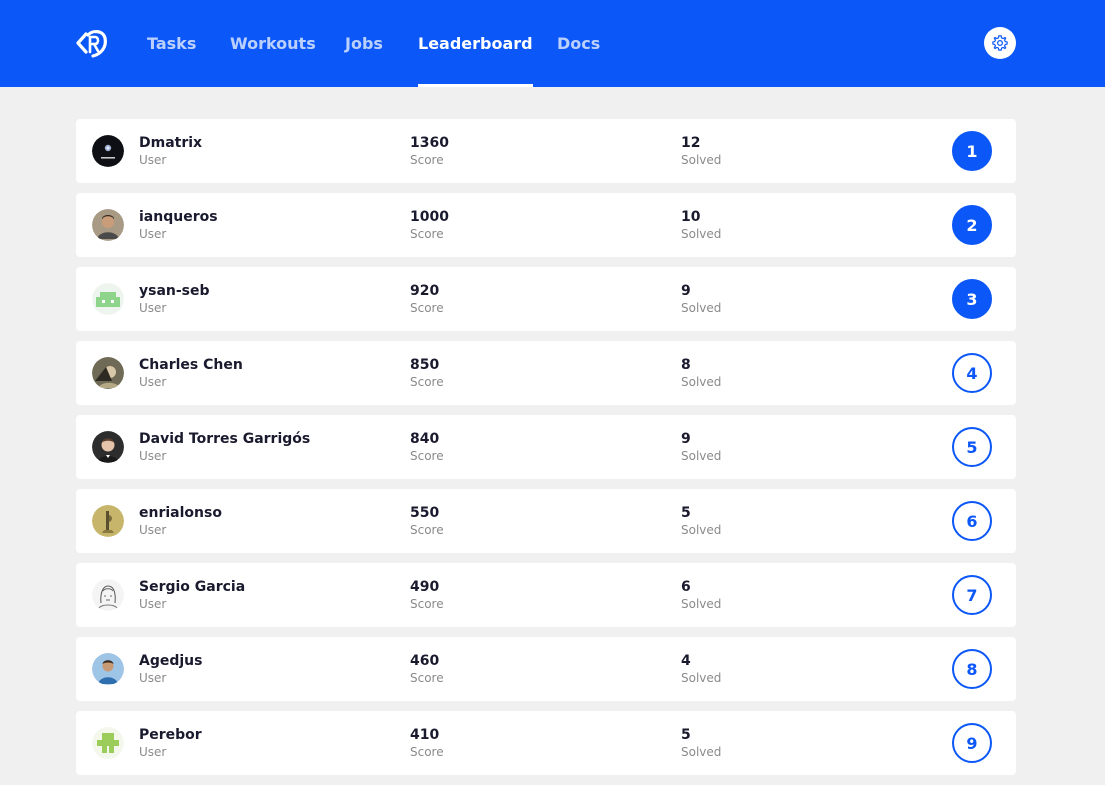 The image size is (1105, 785). What do you see at coordinates (701, 373) in the screenshot?
I see `solved-cell: 8 Solved` at bounding box center [701, 373].